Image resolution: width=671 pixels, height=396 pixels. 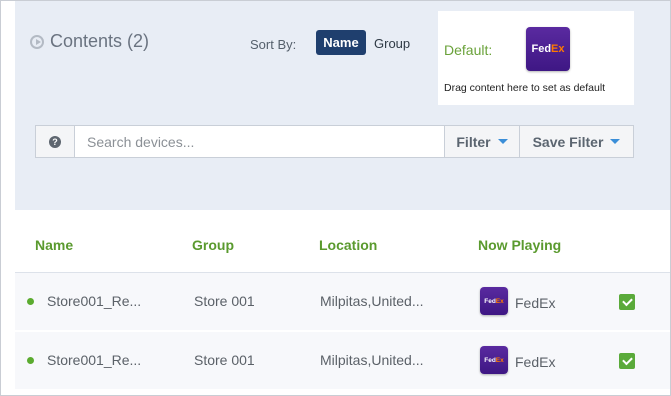 I want to click on search-input, so click(x=259, y=141).